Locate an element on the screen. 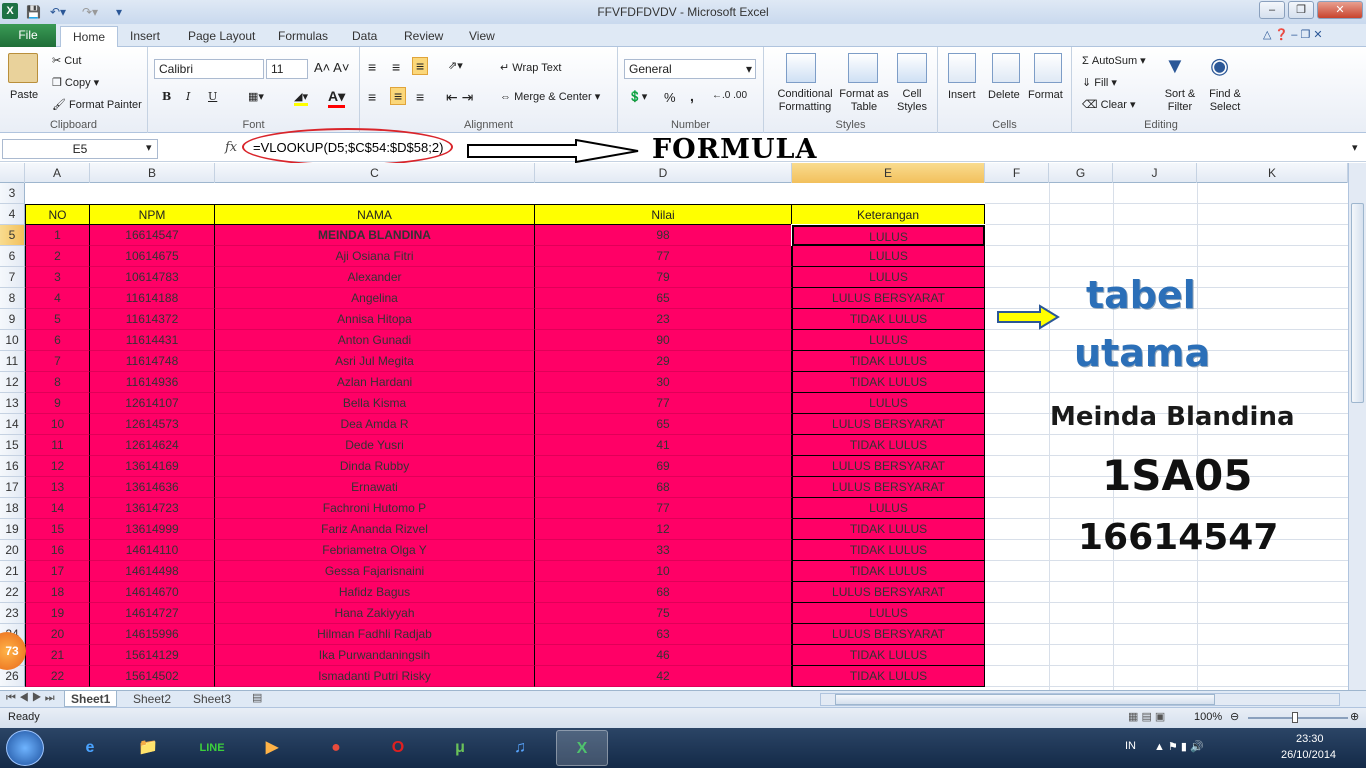 This screenshot has width=1366, height=768. cell-no: 22 is located at coordinates (57, 676).